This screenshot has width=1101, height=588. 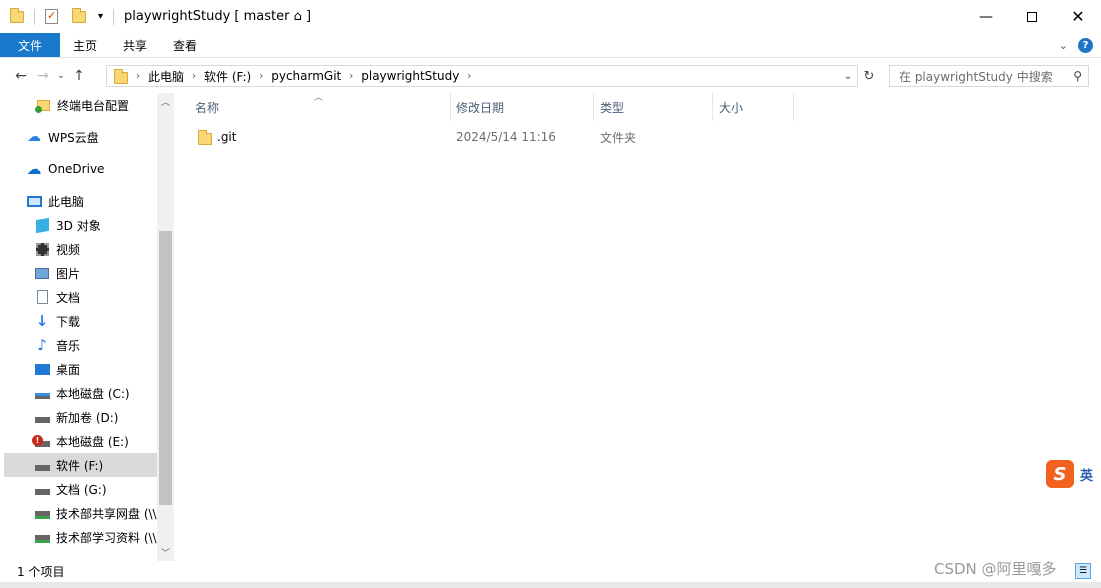 I want to click on nav-item-learning-drive: 技术部学习资料 (\\, so click(x=95, y=537).